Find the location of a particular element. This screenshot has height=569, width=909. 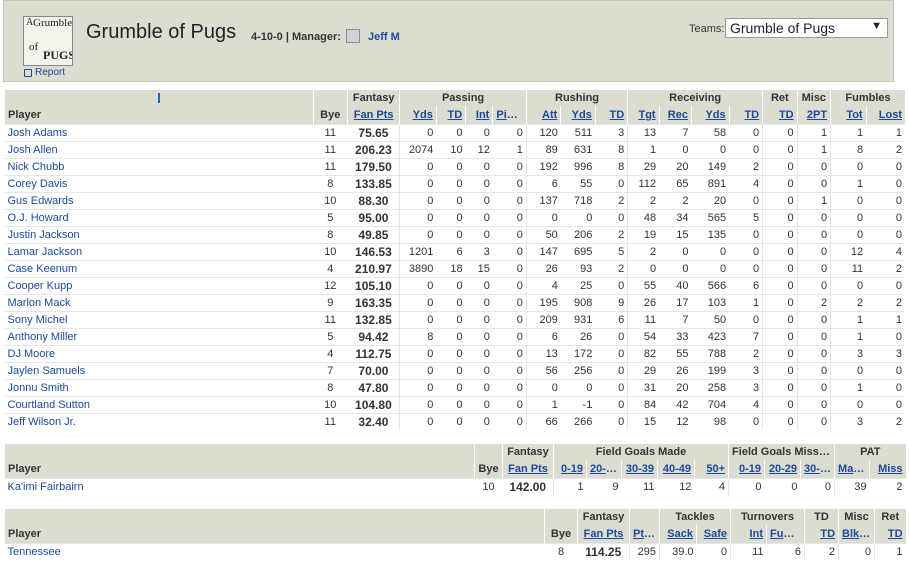

stat-cell-bye: 10 is located at coordinates (330, 404).